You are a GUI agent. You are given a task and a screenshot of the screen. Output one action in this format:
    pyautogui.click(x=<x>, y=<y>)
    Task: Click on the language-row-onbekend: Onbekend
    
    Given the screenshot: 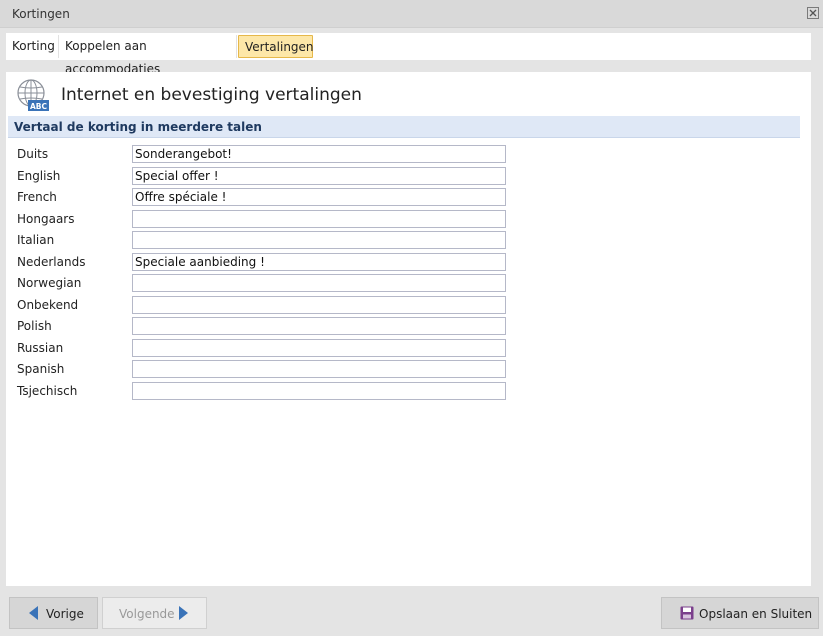 What is the action you would take?
    pyautogui.click(x=408, y=304)
    